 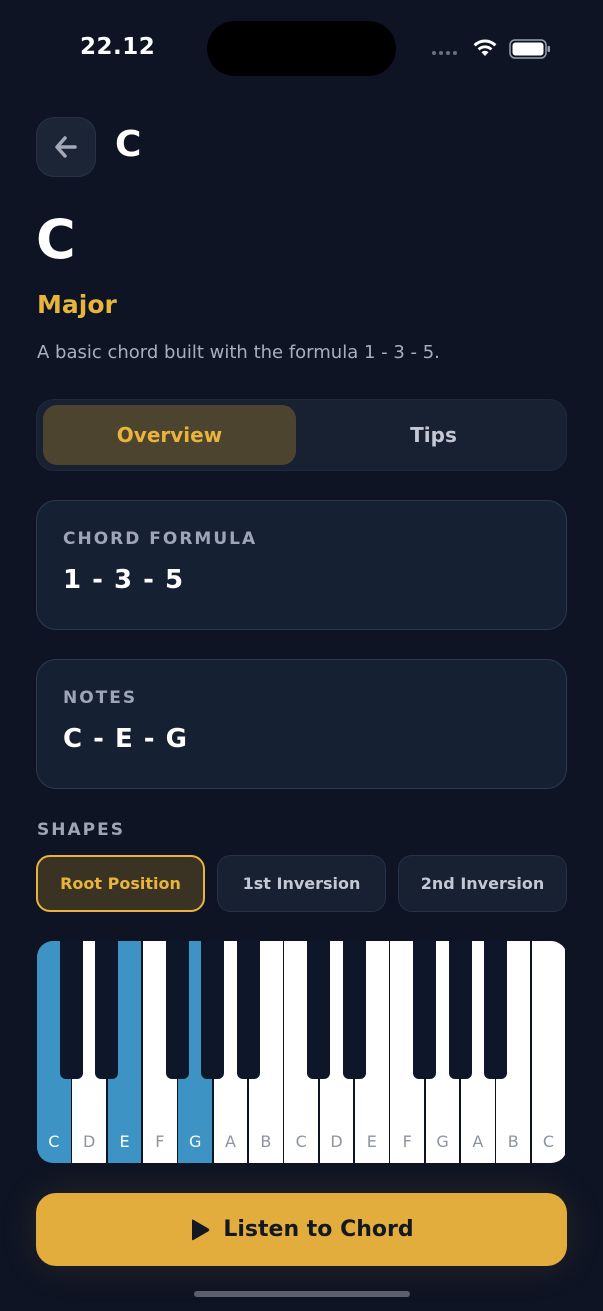 I want to click on home-indicator, so click(x=302, y=1294).